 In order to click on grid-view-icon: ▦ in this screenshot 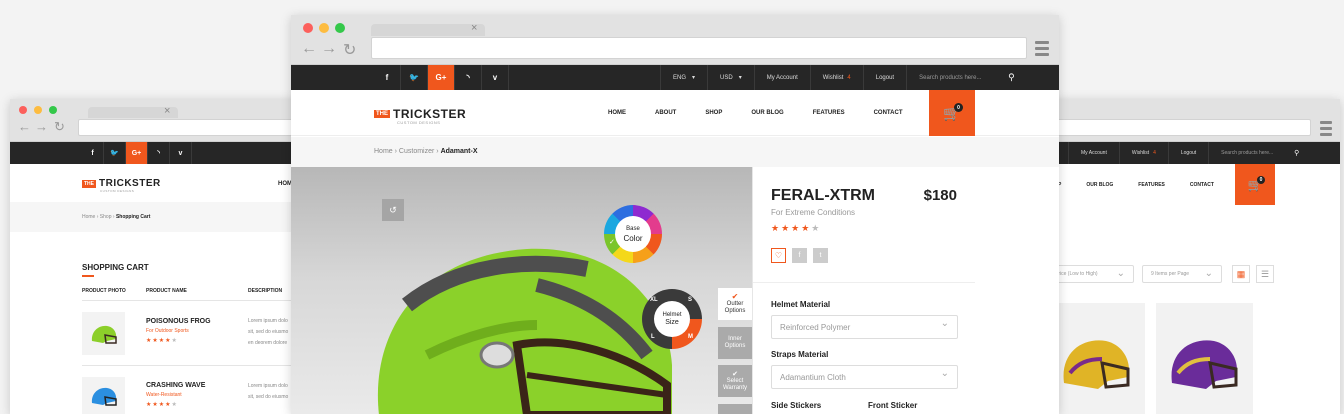, I will do `click(1241, 274)`.